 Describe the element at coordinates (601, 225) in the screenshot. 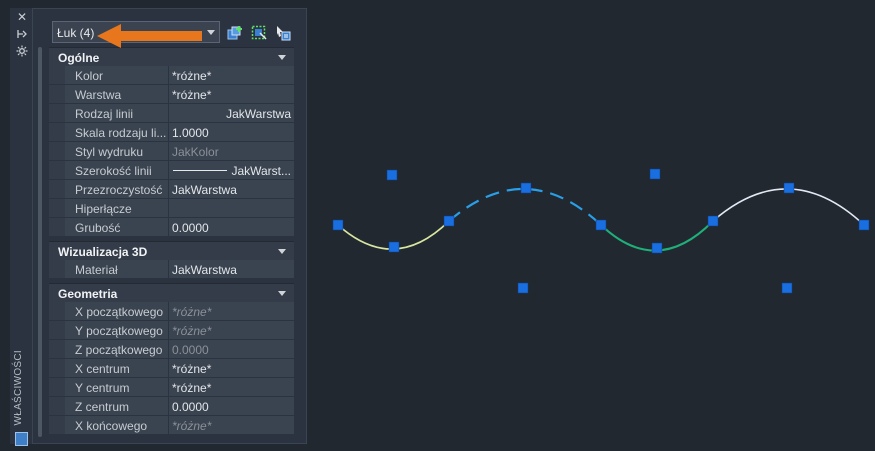

I see `grip-arc2-end` at that location.